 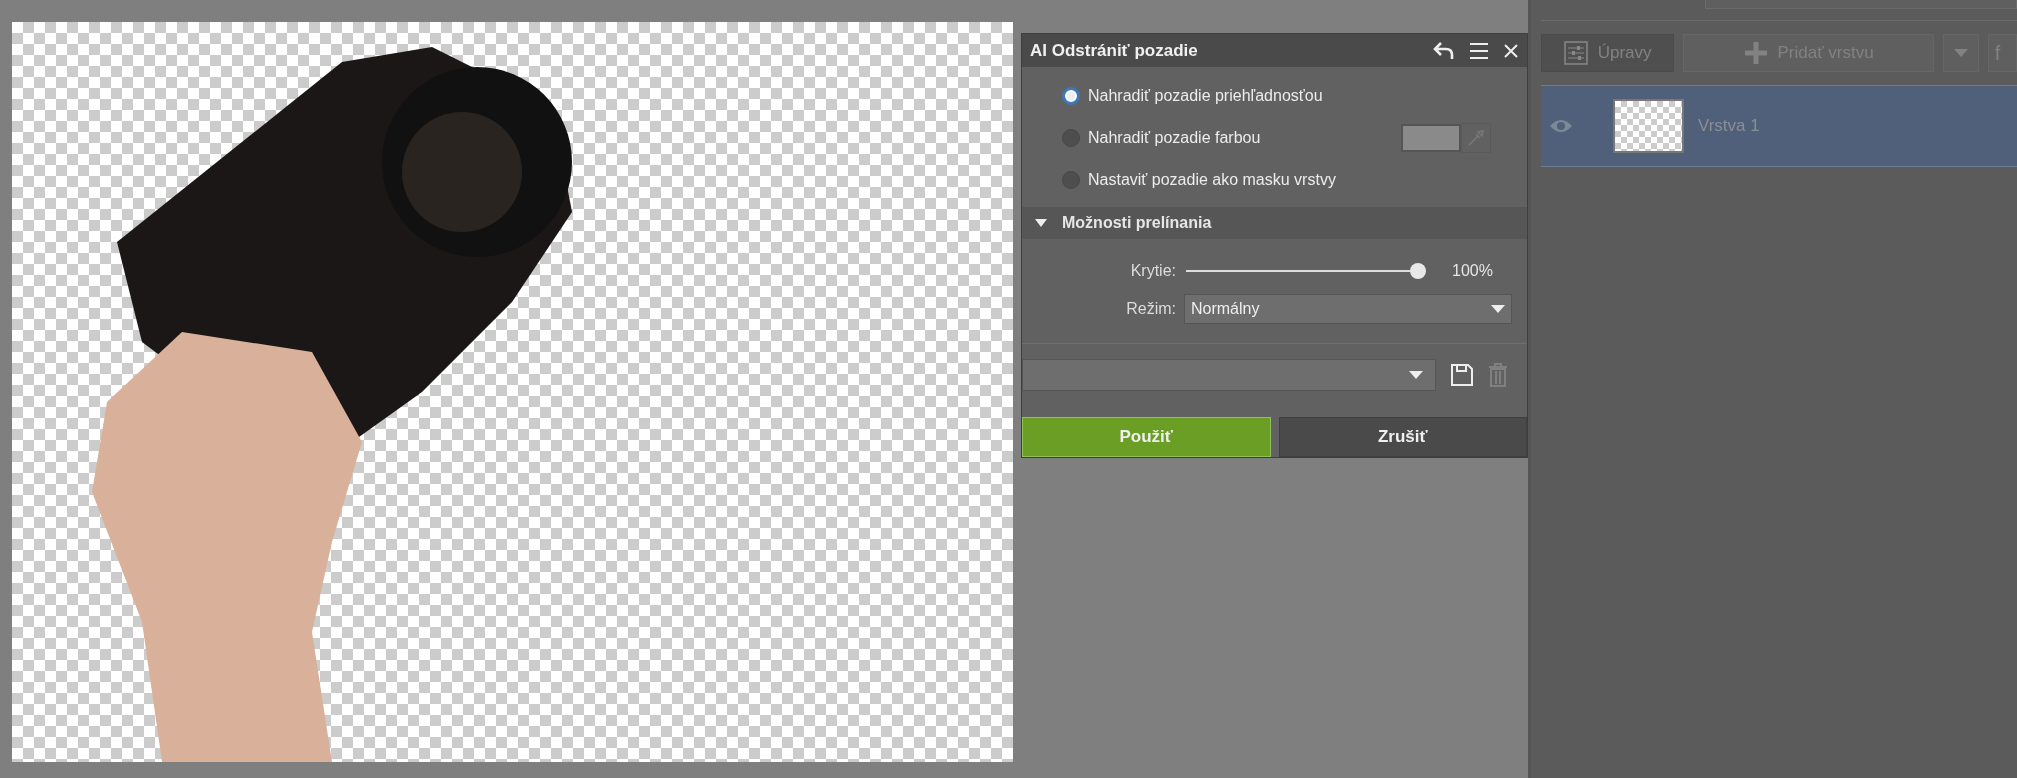 What do you see at coordinates (1462, 375) in the screenshot?
I see `save-icon` at bounding box center [1462, 375].